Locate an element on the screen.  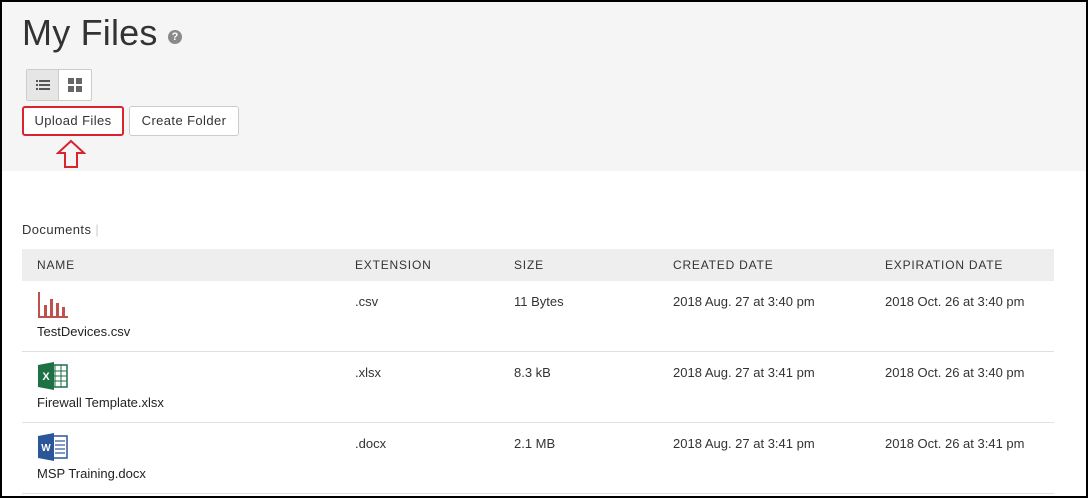
svg-text: X is located at coordinates (46, 377).